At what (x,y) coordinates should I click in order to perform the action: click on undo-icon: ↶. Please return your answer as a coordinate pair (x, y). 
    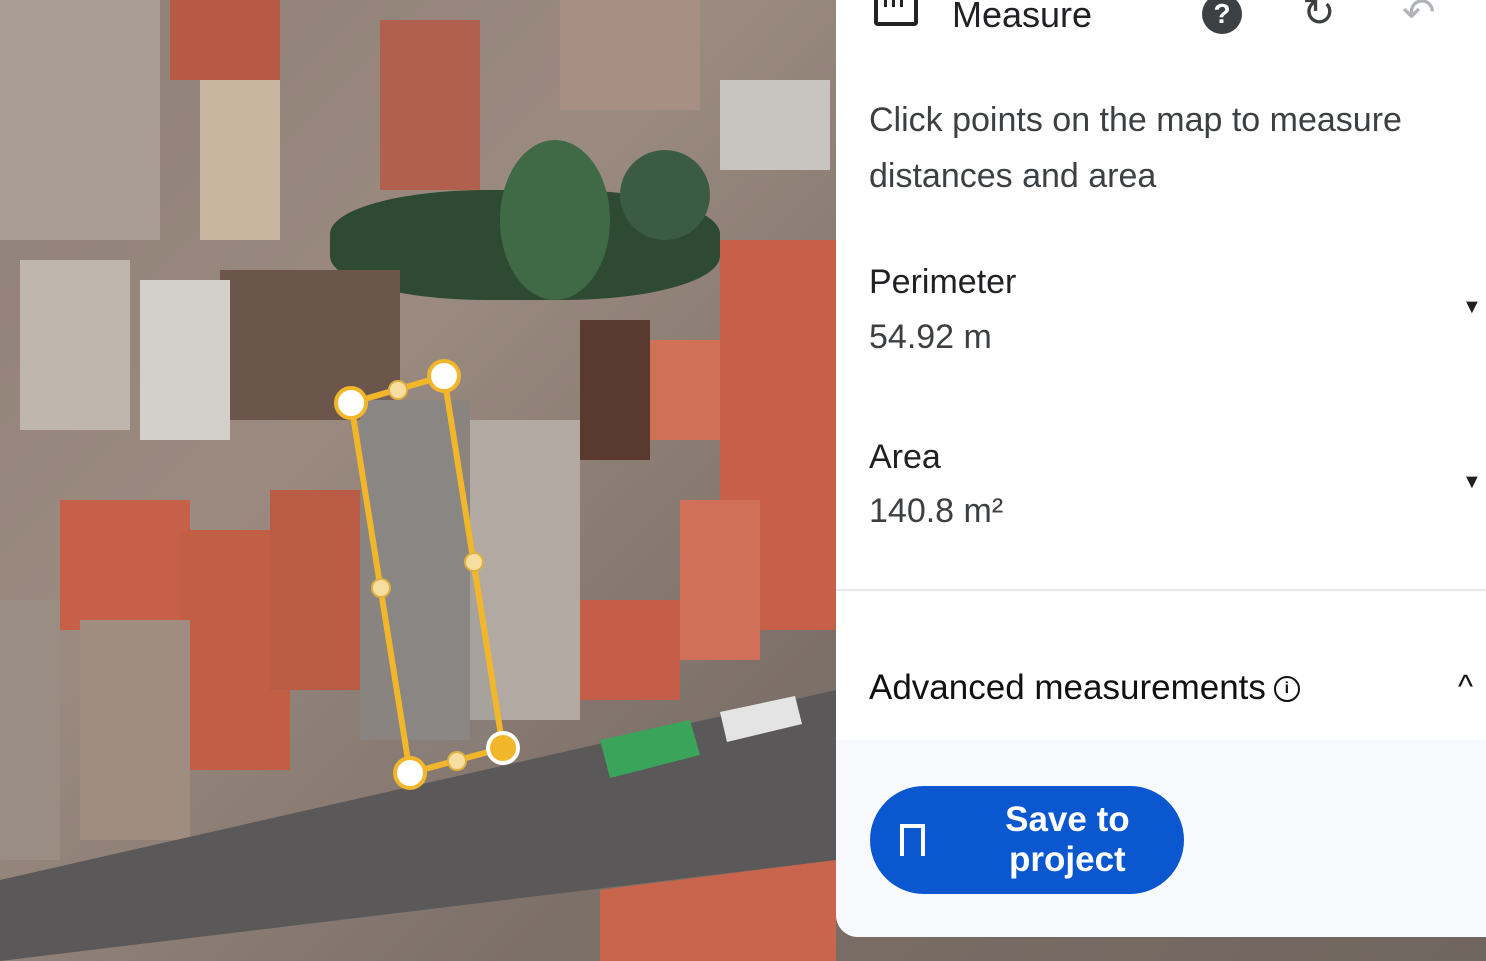
    Looking at the image, I should click on (1419, 18).